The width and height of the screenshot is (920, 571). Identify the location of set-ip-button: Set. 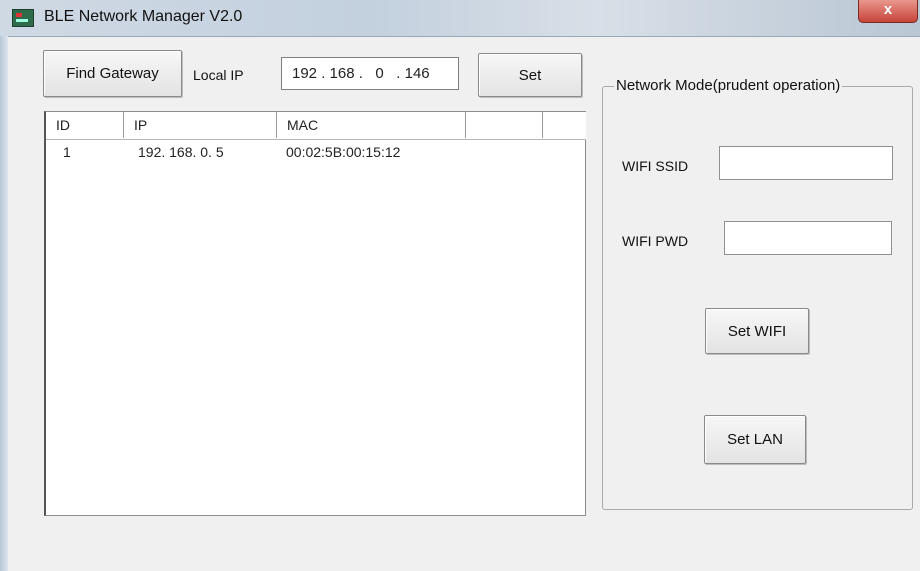
(530, 75).